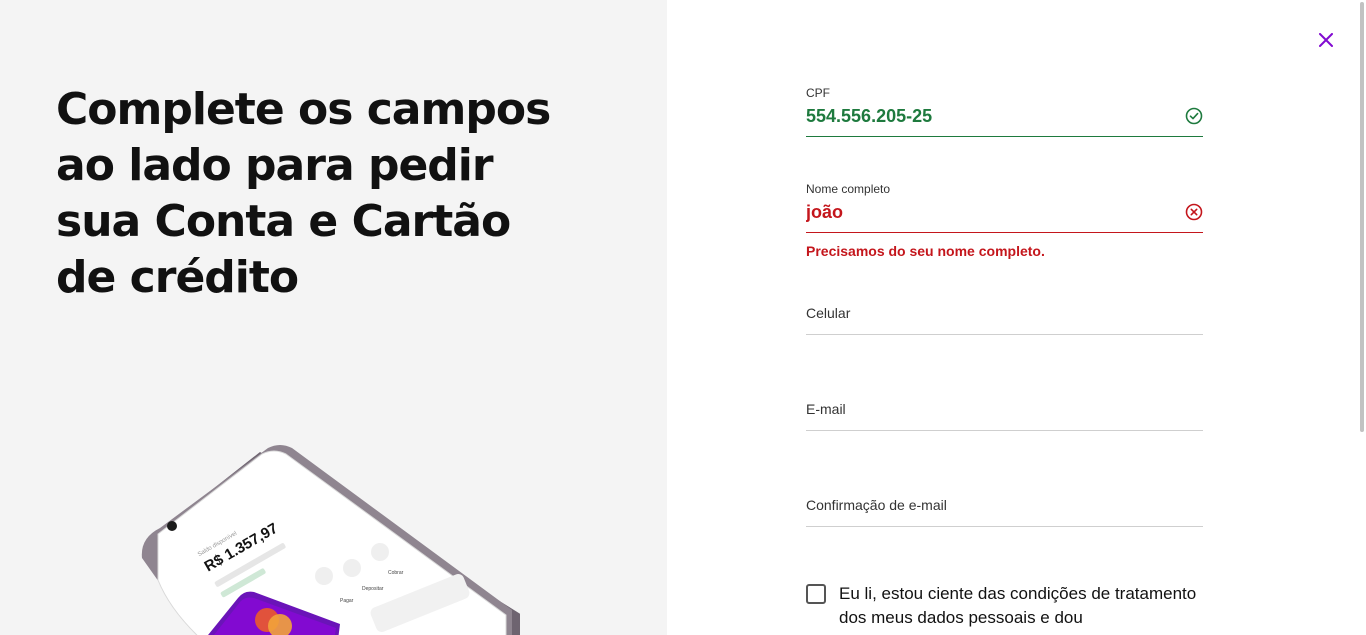 The image size is (1366, 635). Describe the element at coordinates (373, 589) in the screenshot. I see `phone-action-deposit: Depositar` at that location.